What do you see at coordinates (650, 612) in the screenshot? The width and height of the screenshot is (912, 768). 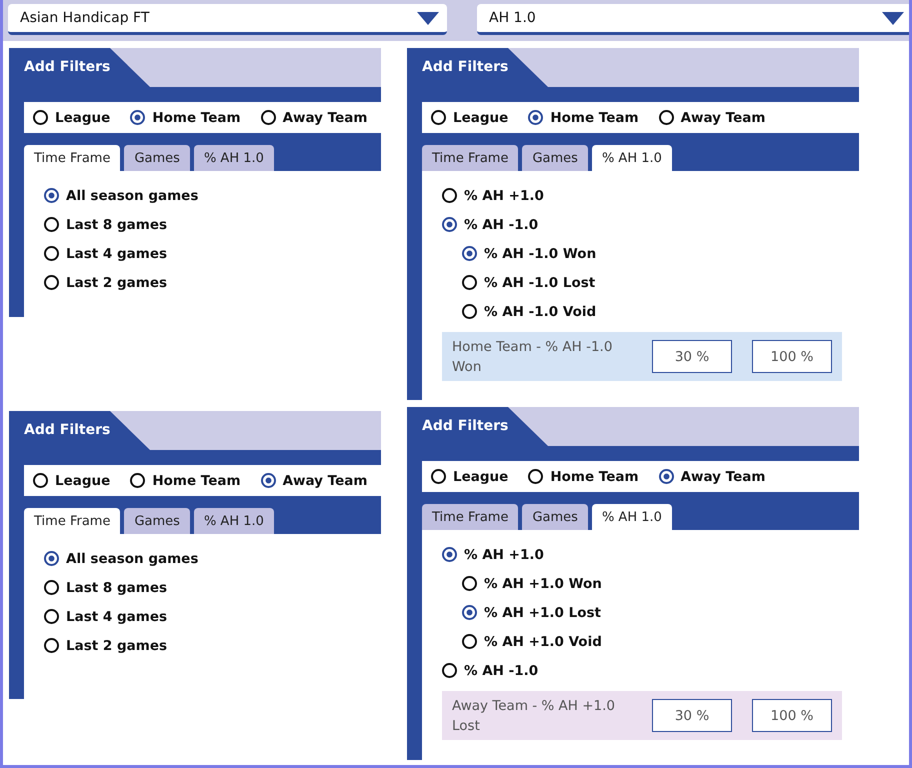 I see `radio-option: % AH +1.0 Lost` at bounding box center [650, 612].